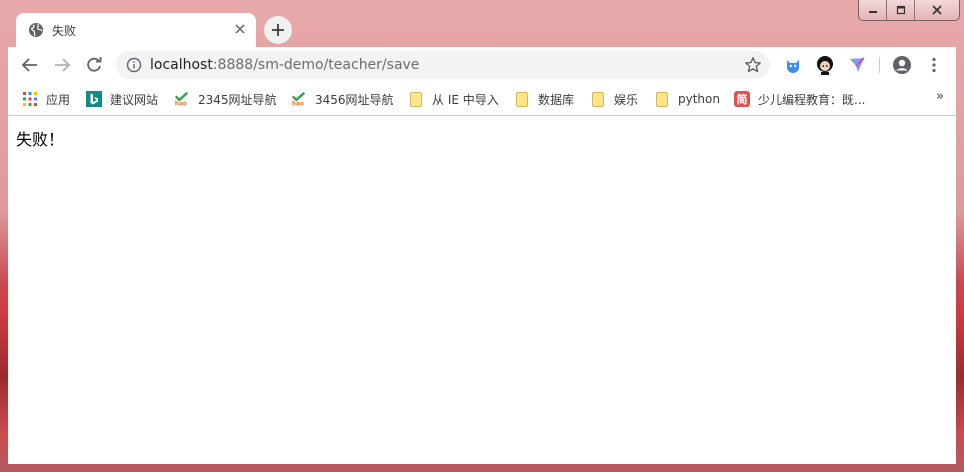 Image resolution: width=964 pixels, height=472 pixels. I want to click on window-controls, so click(909, 10).